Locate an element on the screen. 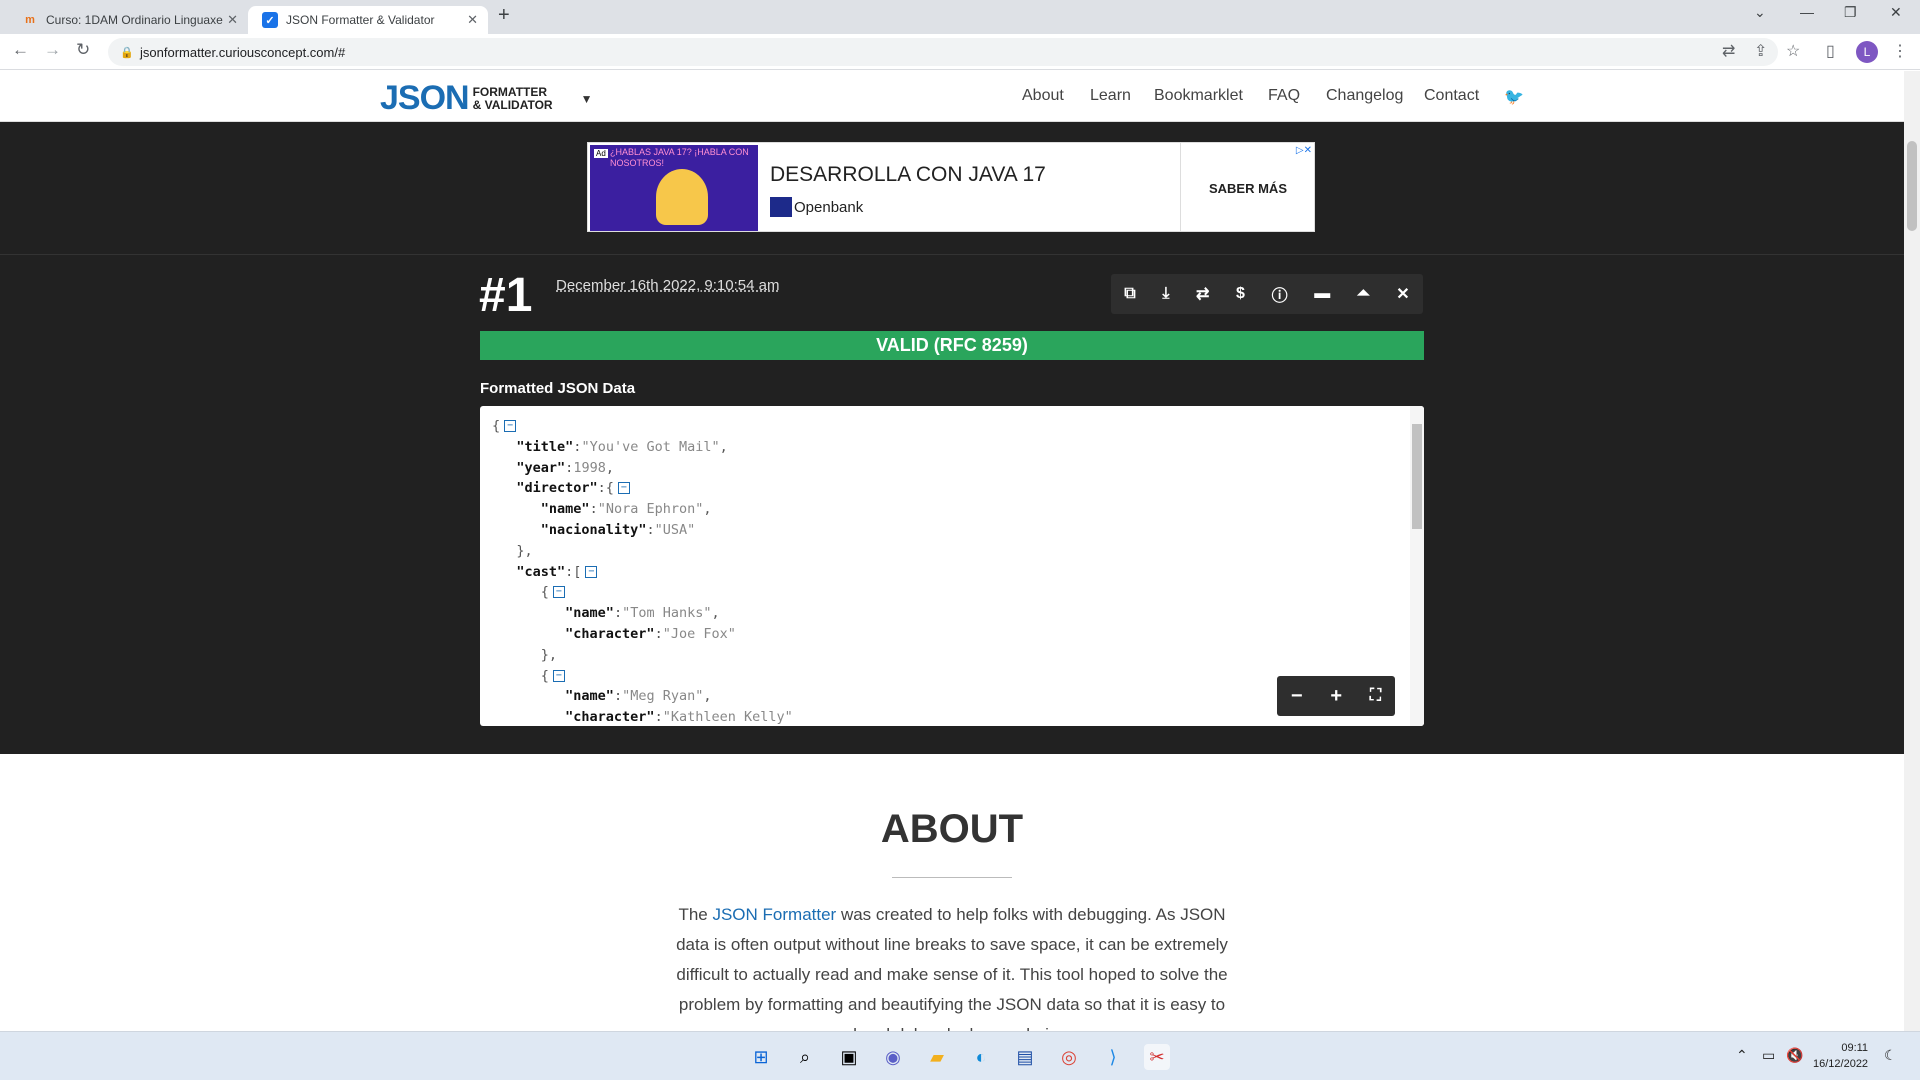  clock-time: 09:11 is located at coordinates (1855, 1048).